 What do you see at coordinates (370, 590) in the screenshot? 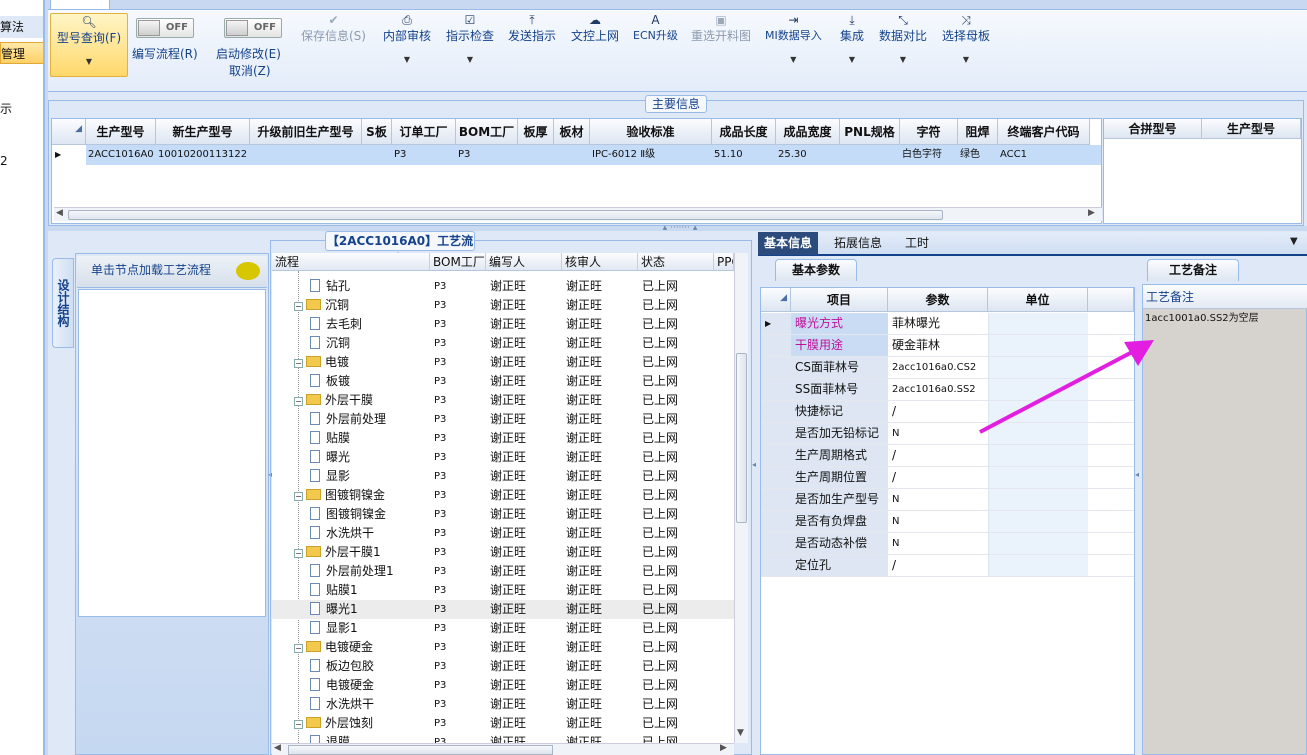
I see `flow-name-cell: 贴膜1` at bounding box center [370, 590].